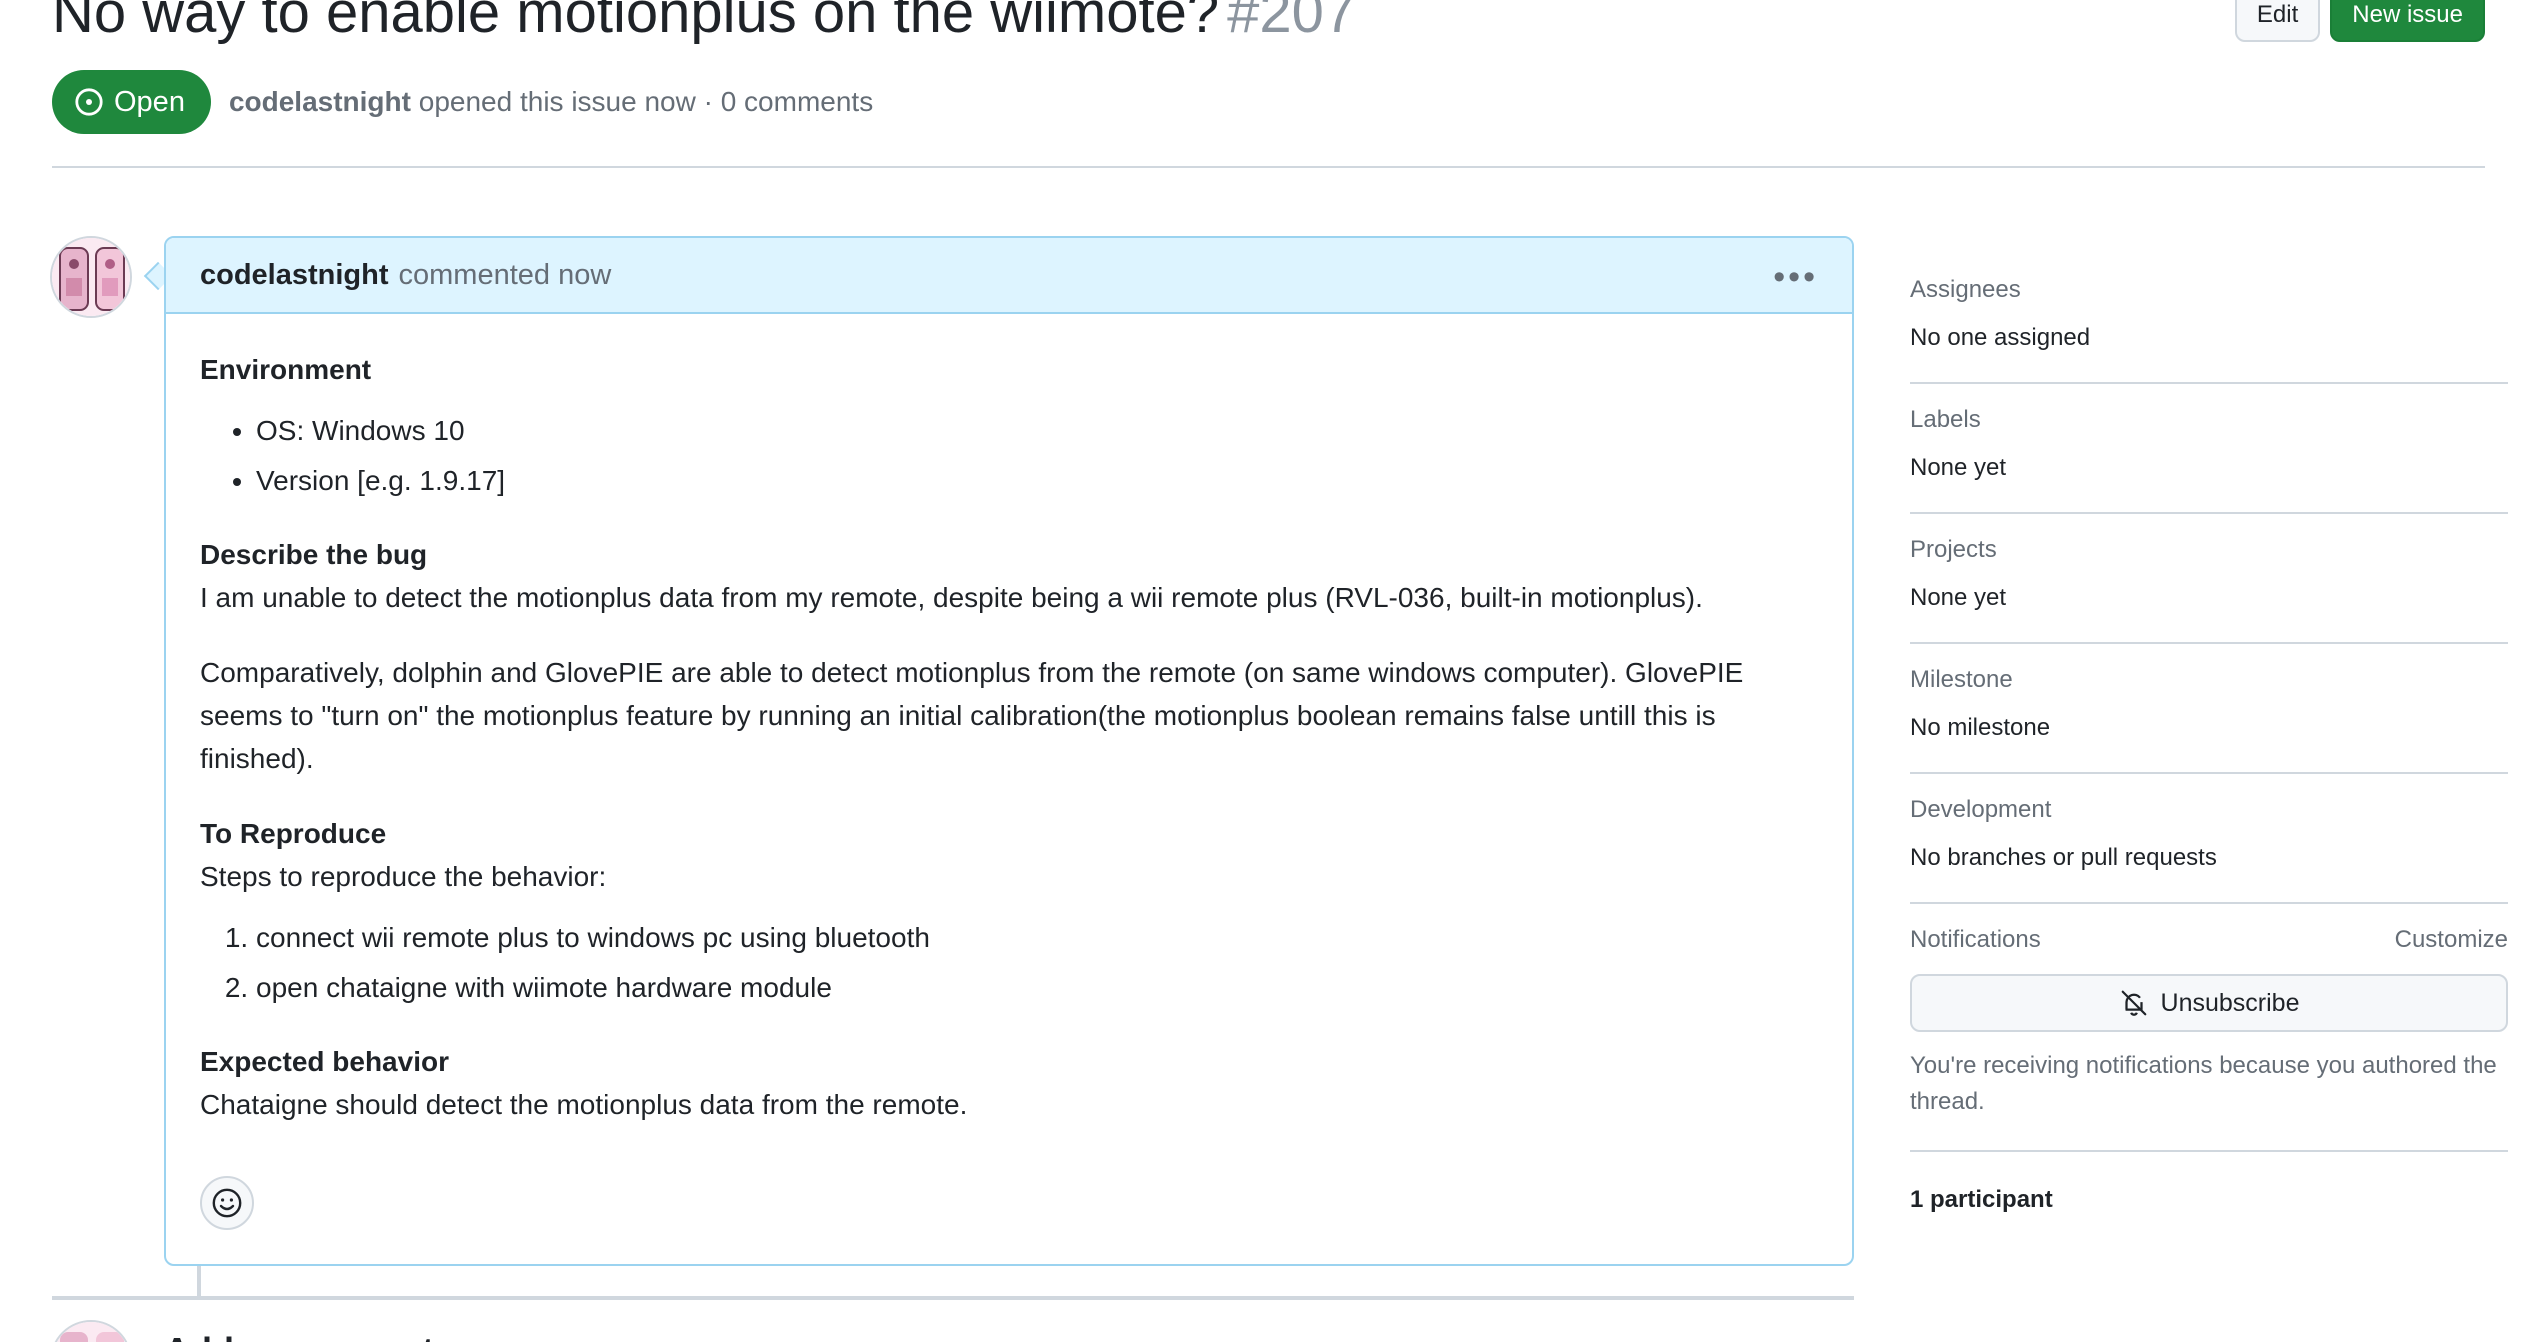 The height and width of the screenshot is (1342, 2530). I want to click on state-label: Open, so click(149, 101).